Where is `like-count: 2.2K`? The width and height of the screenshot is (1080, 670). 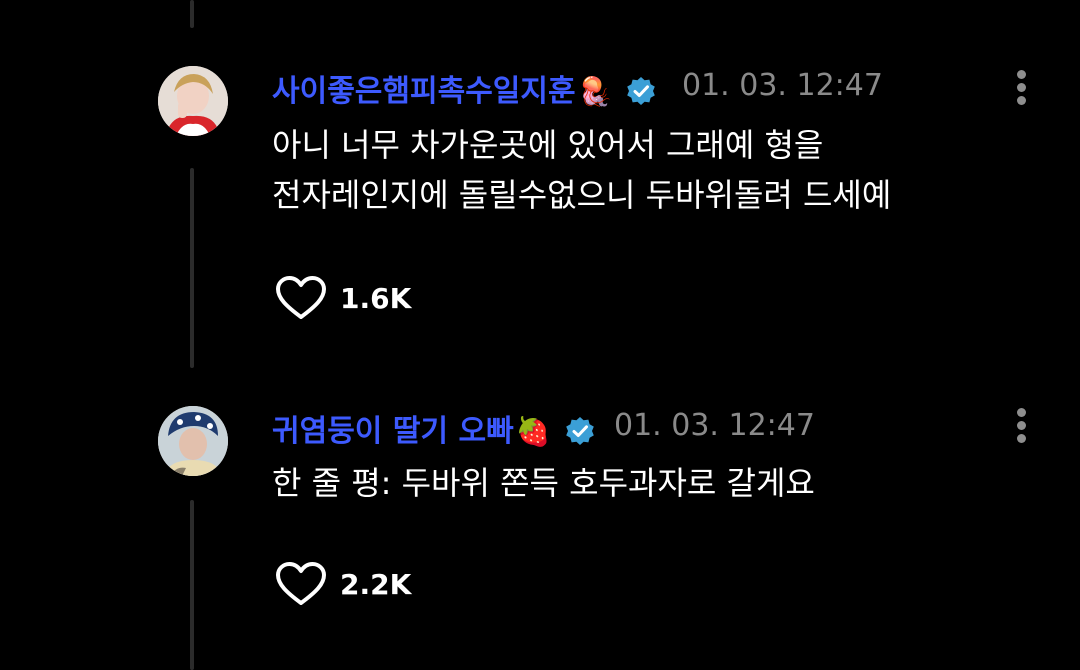 like-count: 2.2K is located at coordinates (376, 584).